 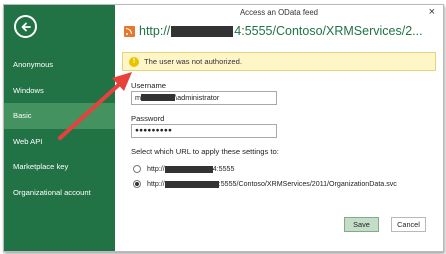 I want to click on scope-radio-root, so click(x=137, y=169).